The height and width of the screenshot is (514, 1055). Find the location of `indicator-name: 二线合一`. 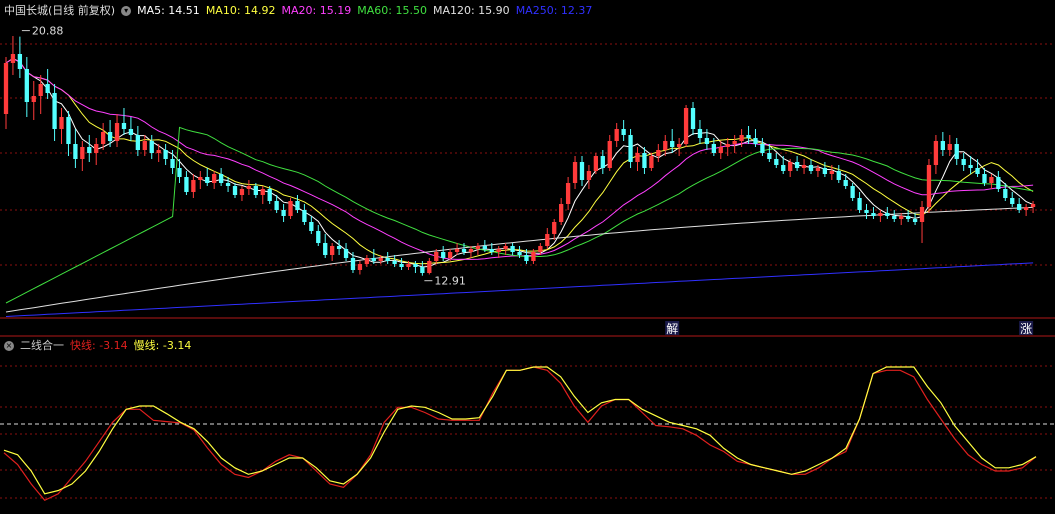

indicator-name: 二线合一 is located at coordinates (42, 345).